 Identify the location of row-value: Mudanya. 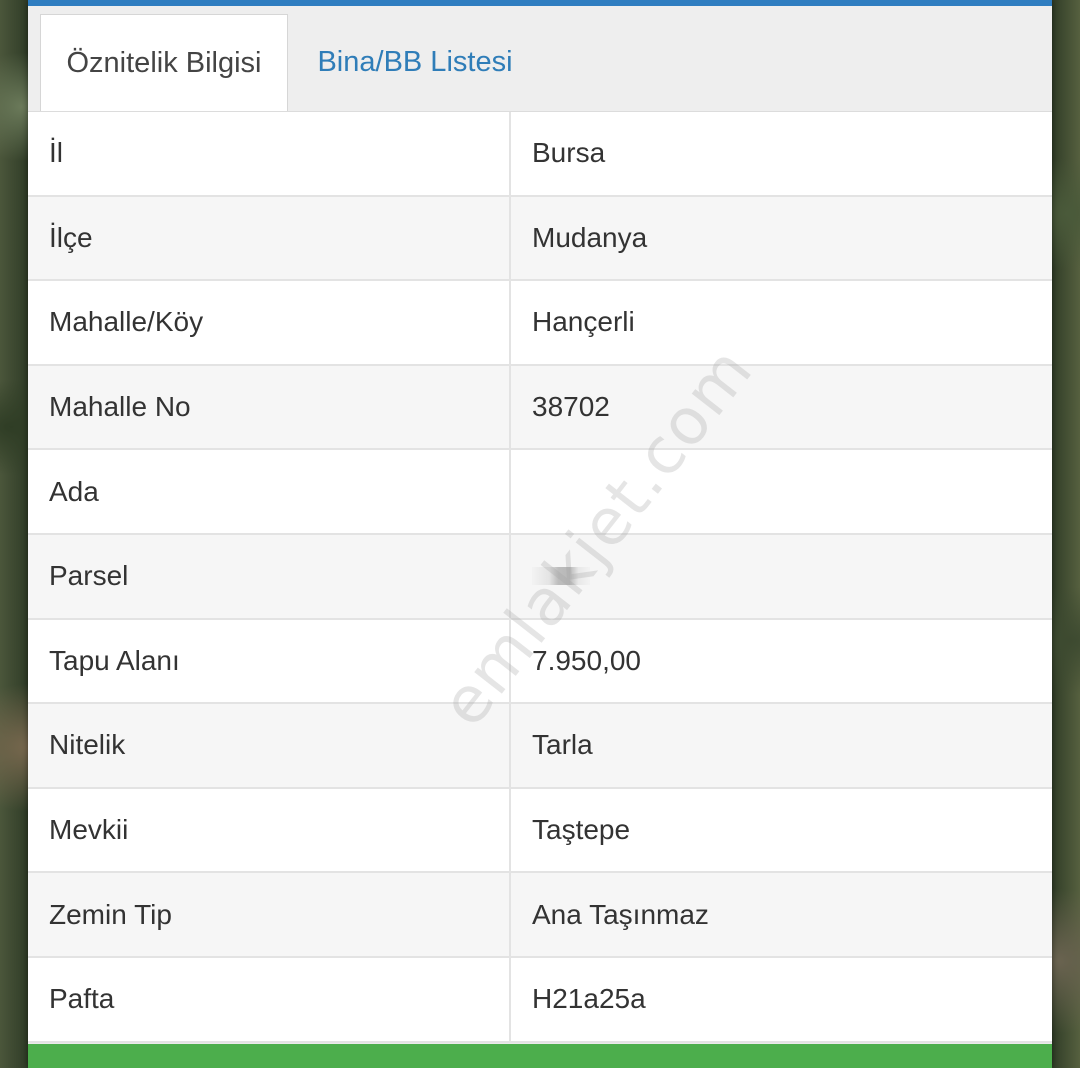
(590, 237).